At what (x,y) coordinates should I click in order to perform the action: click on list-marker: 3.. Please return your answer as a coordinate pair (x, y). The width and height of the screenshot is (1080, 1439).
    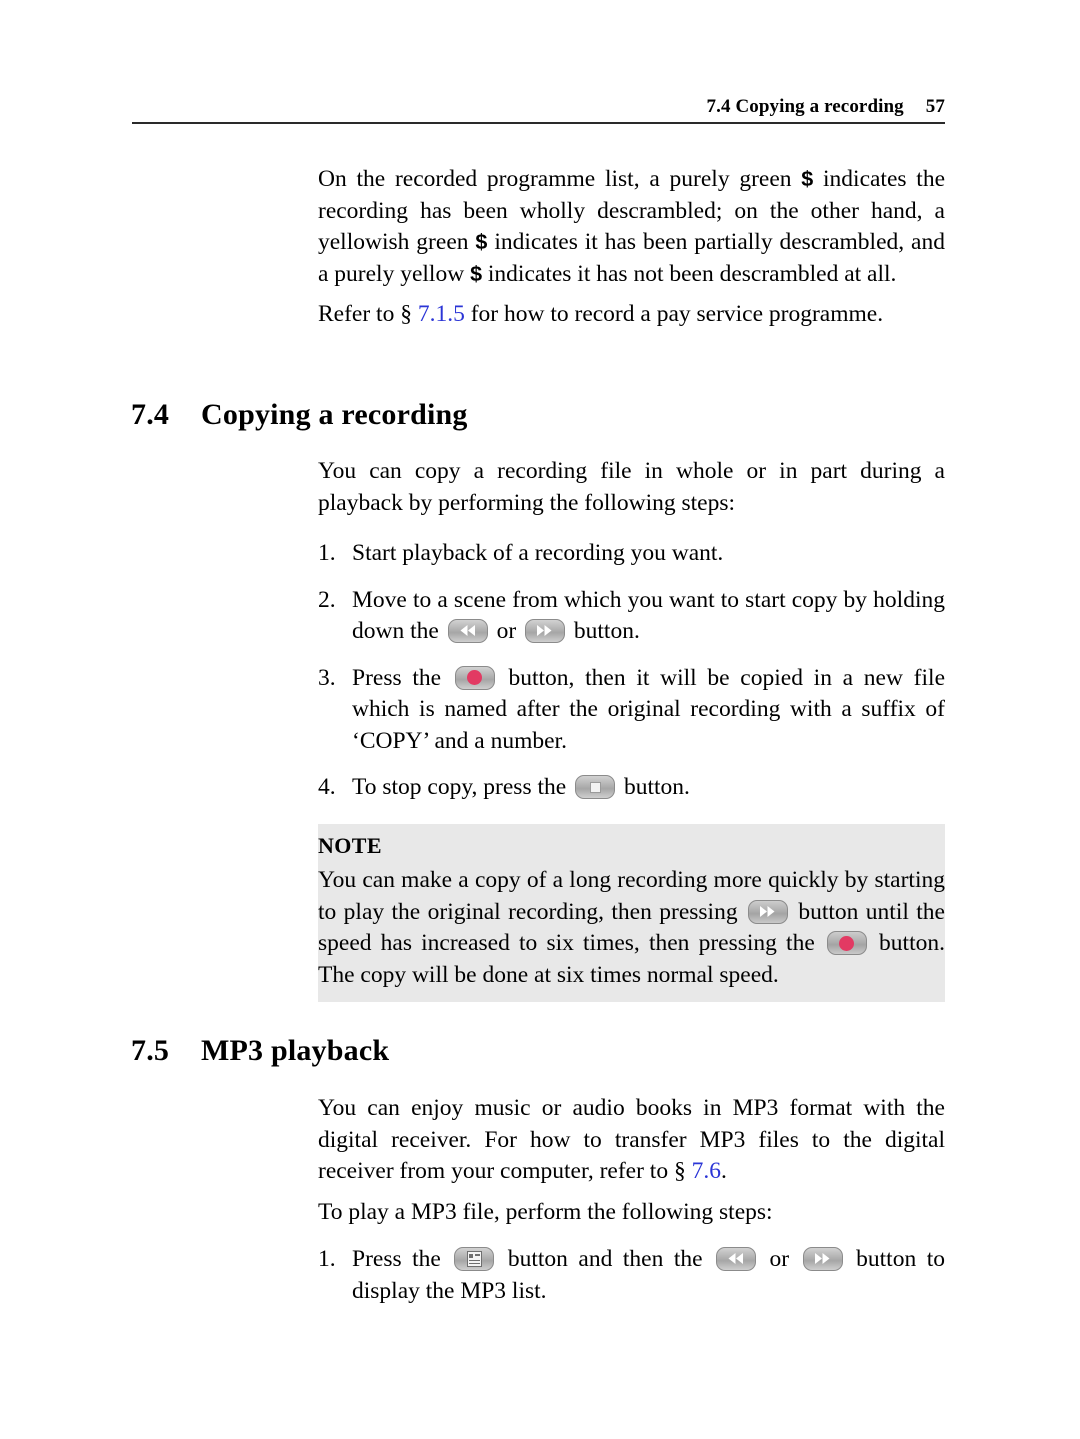
    Looking at the image, I should click on (327, 677).